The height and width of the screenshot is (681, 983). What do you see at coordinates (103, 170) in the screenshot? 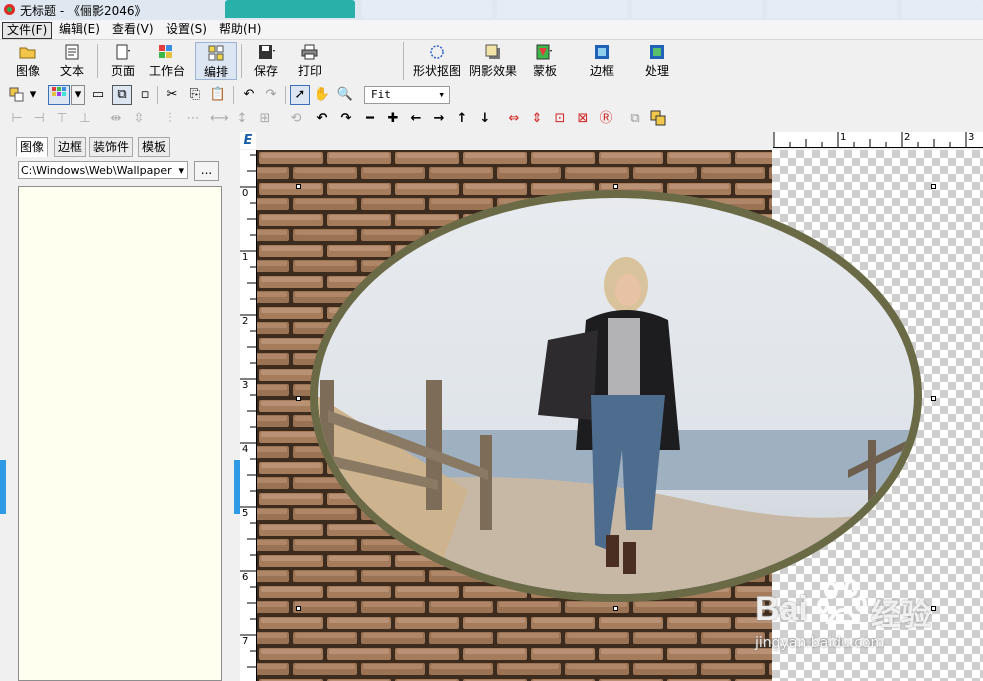
I see `folder-path-select: C:\Windows\Web\Wallpaper ▾` at bounding box center [103, 170].